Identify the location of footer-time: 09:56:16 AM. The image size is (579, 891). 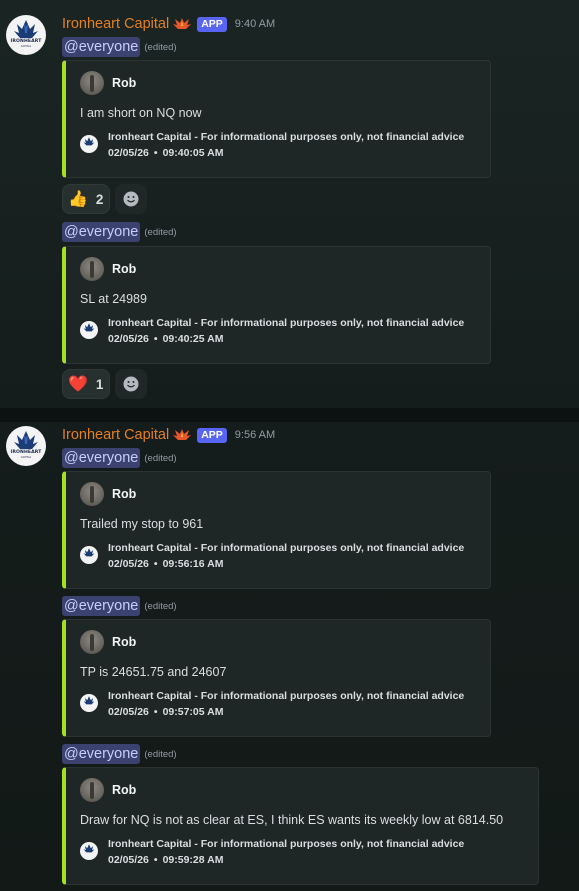
(193, 564).